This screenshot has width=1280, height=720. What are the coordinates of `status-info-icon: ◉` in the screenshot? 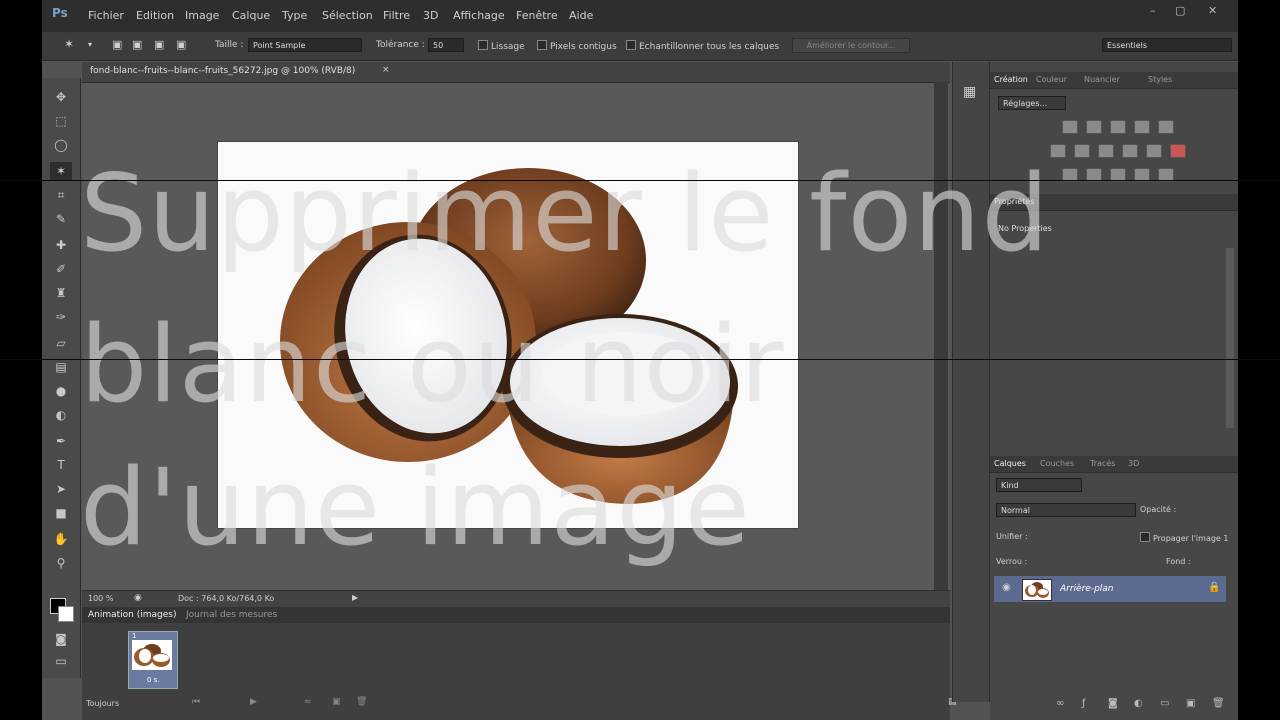 It's located at (138, 598).